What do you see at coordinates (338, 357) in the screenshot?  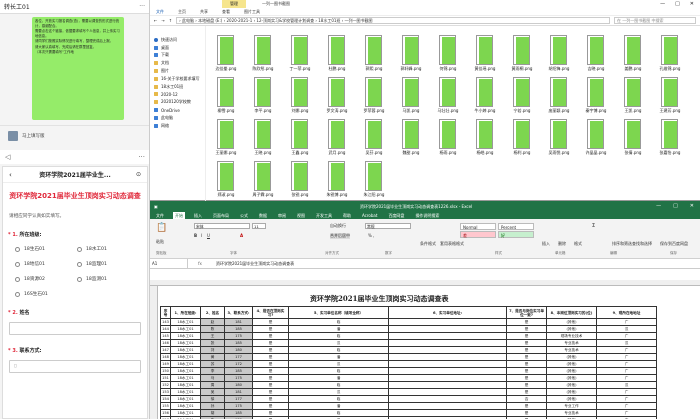 I see `table-cell: 潘` at bounding box center [338, 357].